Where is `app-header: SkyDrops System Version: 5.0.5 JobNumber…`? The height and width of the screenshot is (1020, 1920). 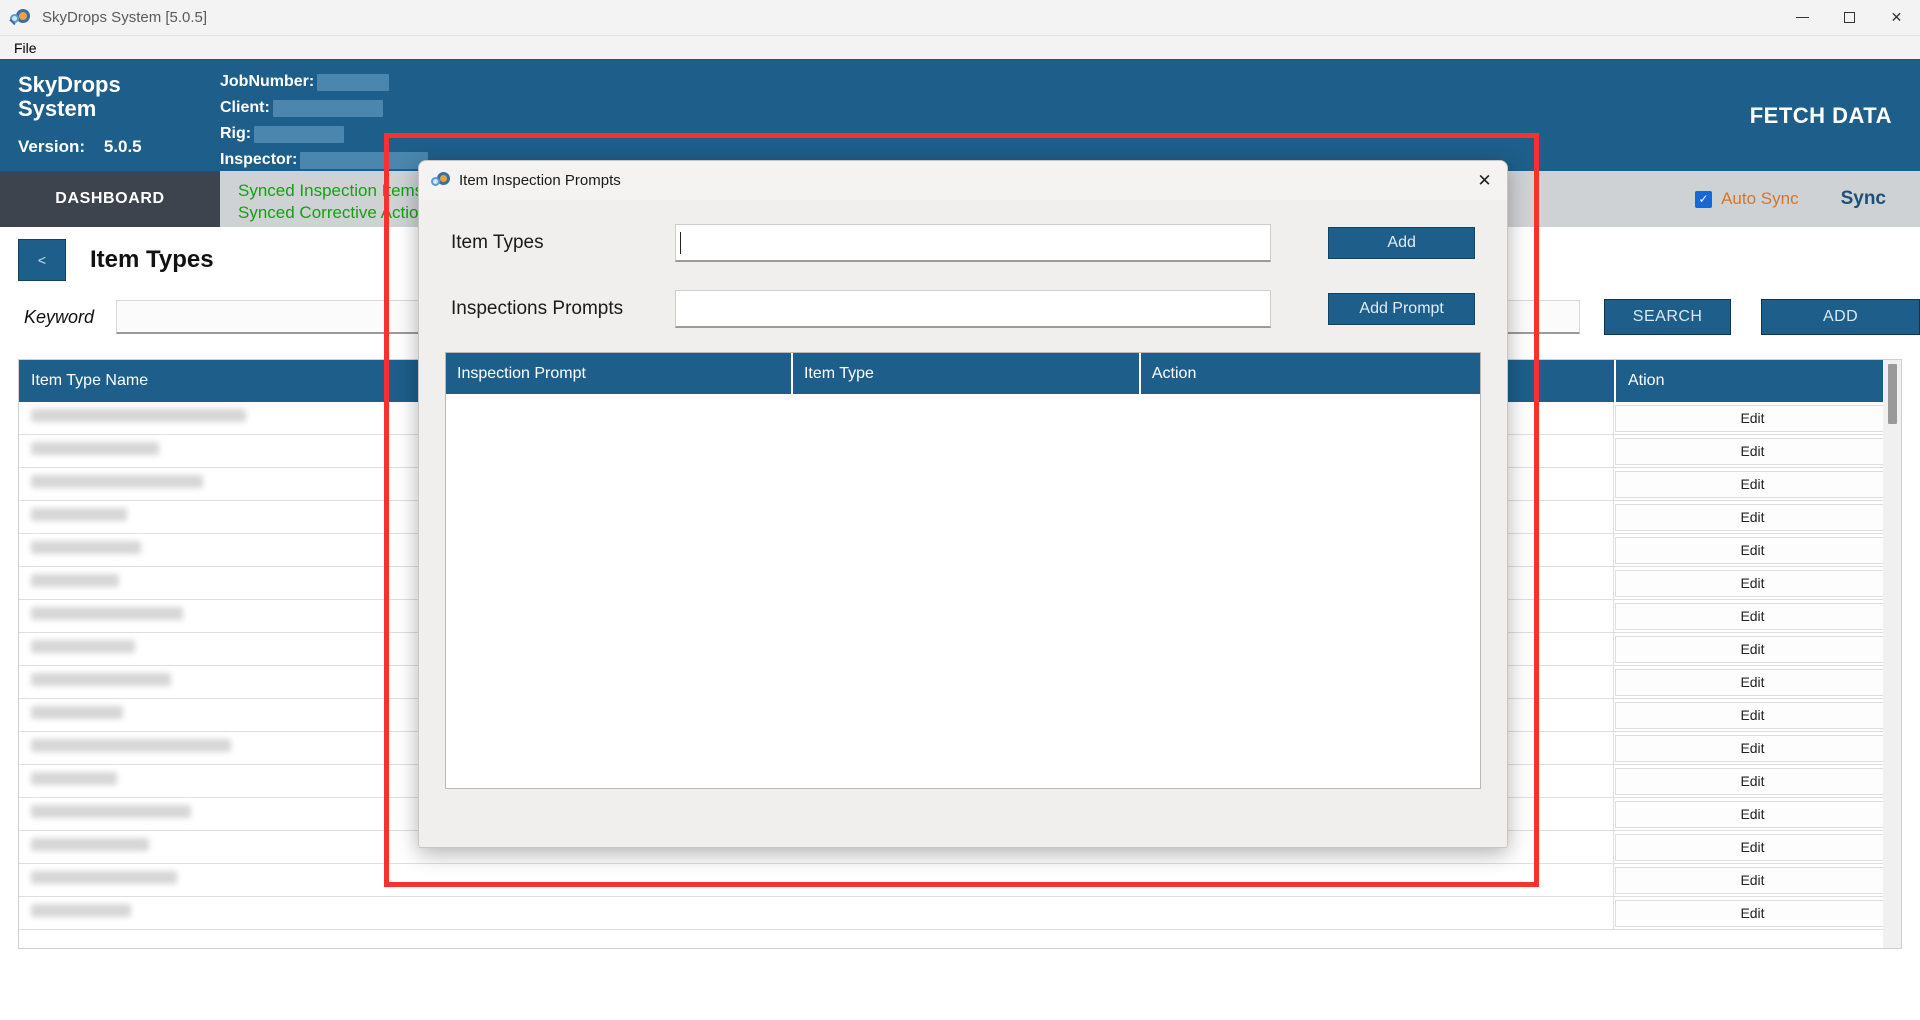
app-header: SkyDrops System Version: 5.0.5 JobNumber… is located at coordinates (960, 116).